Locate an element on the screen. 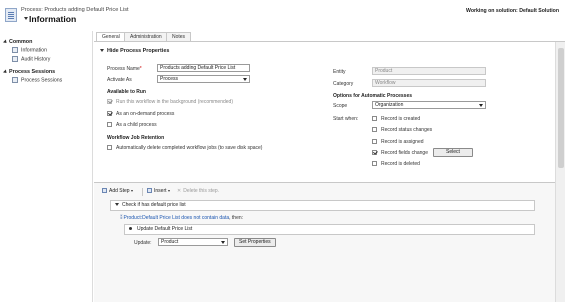 The width and height of the screenshot is (565, 302). set-properties-button: Set Properties is located at coordinates (255, 242).